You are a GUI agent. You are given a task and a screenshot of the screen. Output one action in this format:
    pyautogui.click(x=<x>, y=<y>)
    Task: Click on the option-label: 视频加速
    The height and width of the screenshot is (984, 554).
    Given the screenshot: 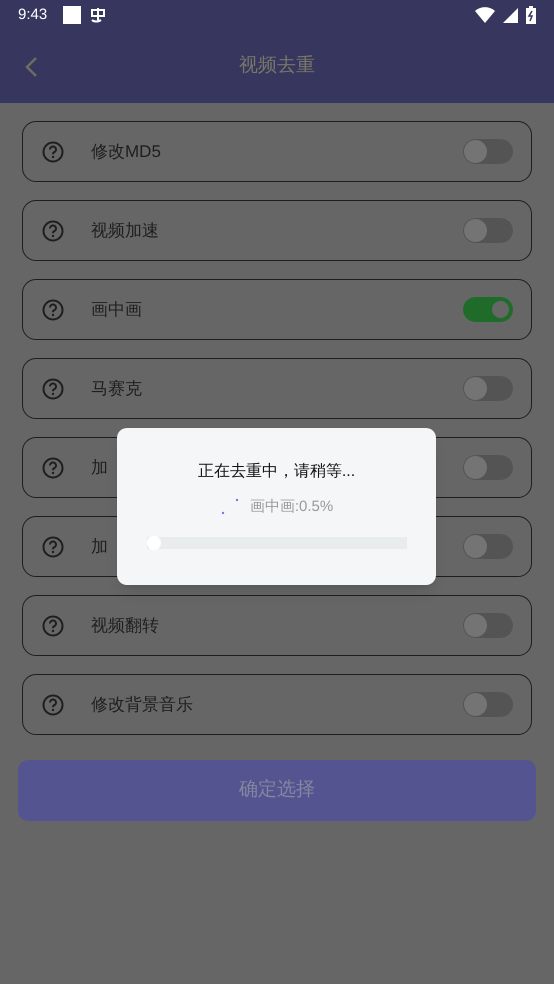 What is the action you would take?
    pyautogui.click(x=125, y=231)
    